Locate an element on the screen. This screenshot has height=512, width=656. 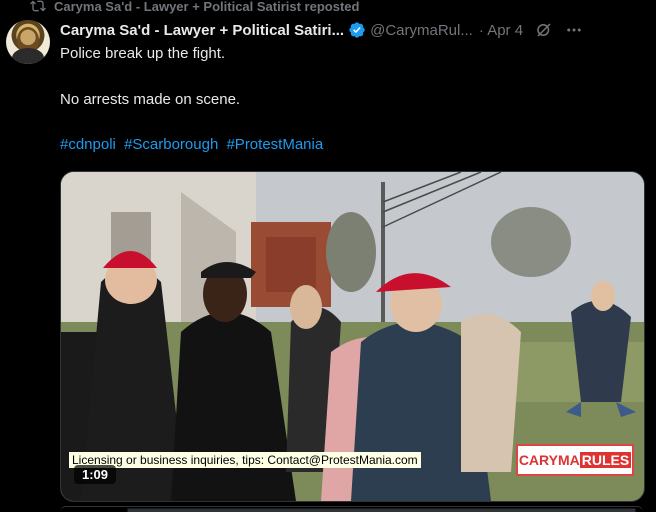
avatar is located at coordinates (28, 42).